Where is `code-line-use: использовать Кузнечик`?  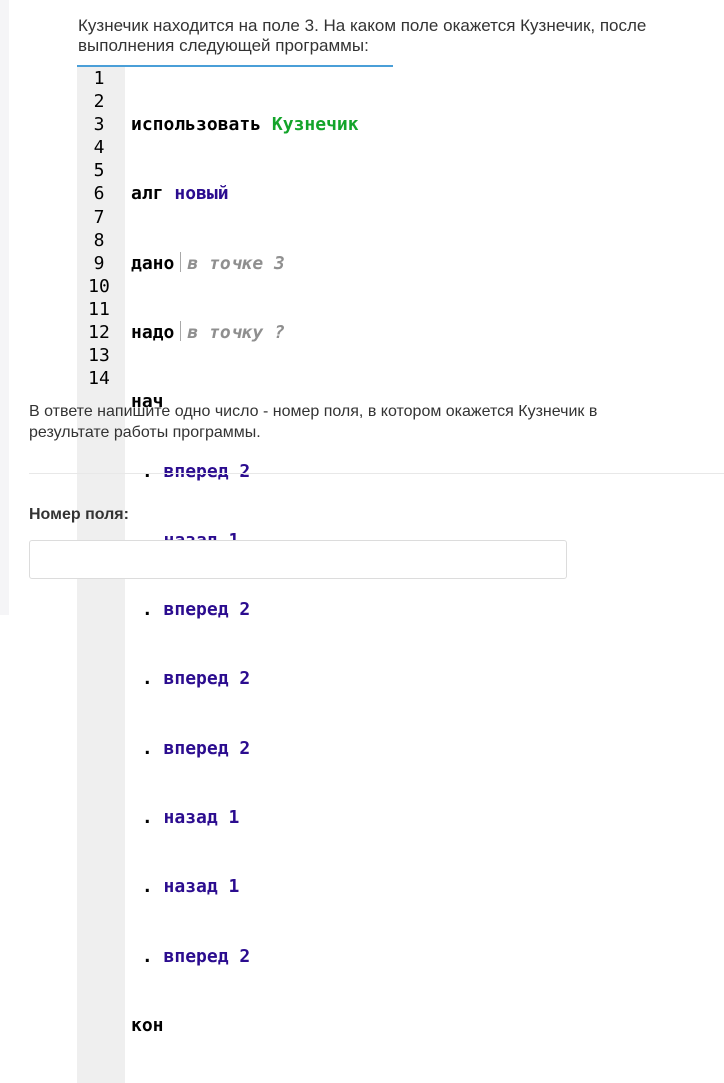 code-line-use: использовать Кузнечик is located at coordinates (245, 124).